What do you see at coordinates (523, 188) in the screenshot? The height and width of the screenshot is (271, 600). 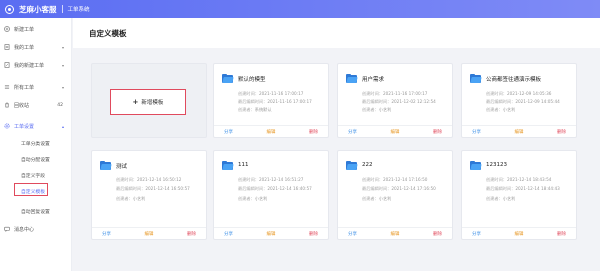 I see `template-edited: 最后编辑时间：2021-12-14 18:44:43` at bounding box center [523, 188].